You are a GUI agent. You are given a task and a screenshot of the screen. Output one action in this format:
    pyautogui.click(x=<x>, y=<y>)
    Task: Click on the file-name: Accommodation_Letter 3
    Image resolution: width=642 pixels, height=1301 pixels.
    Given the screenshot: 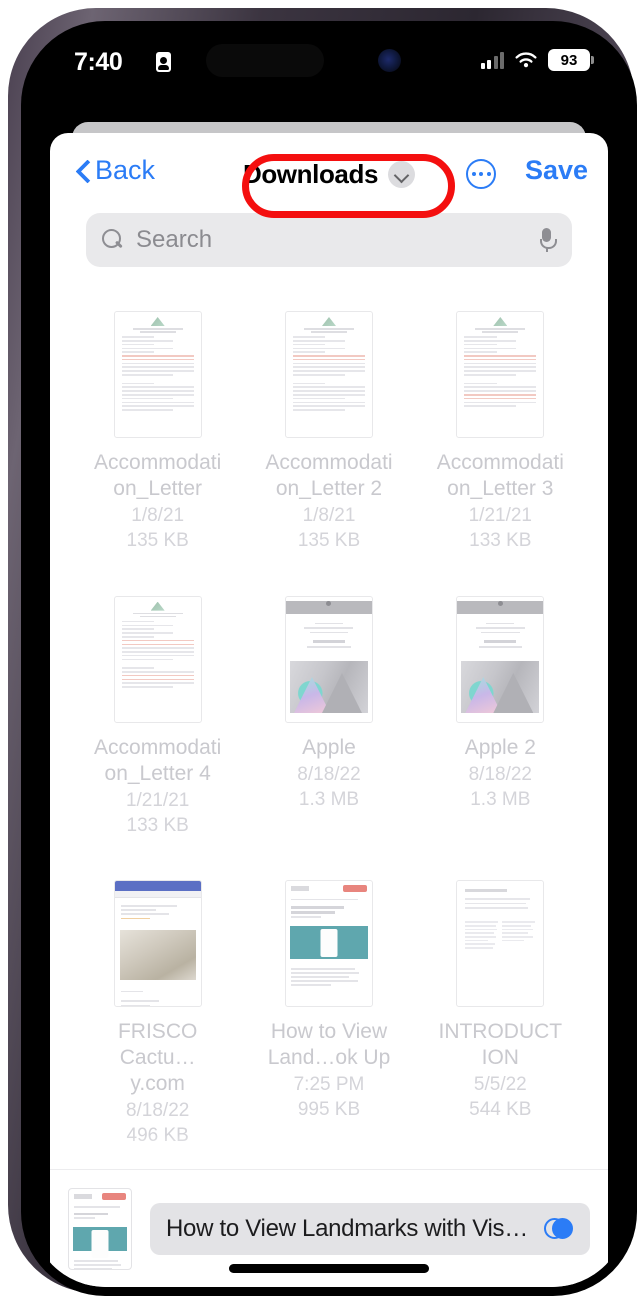 What is the action you would take?
    pyautogui.click(x=500, y=475)
    